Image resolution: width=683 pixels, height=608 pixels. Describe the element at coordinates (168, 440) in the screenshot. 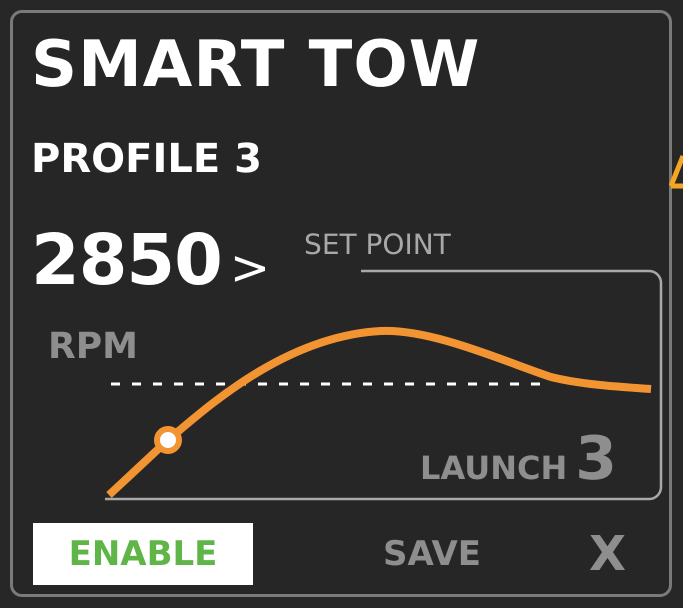

I see `launch-point-marker` at that location.